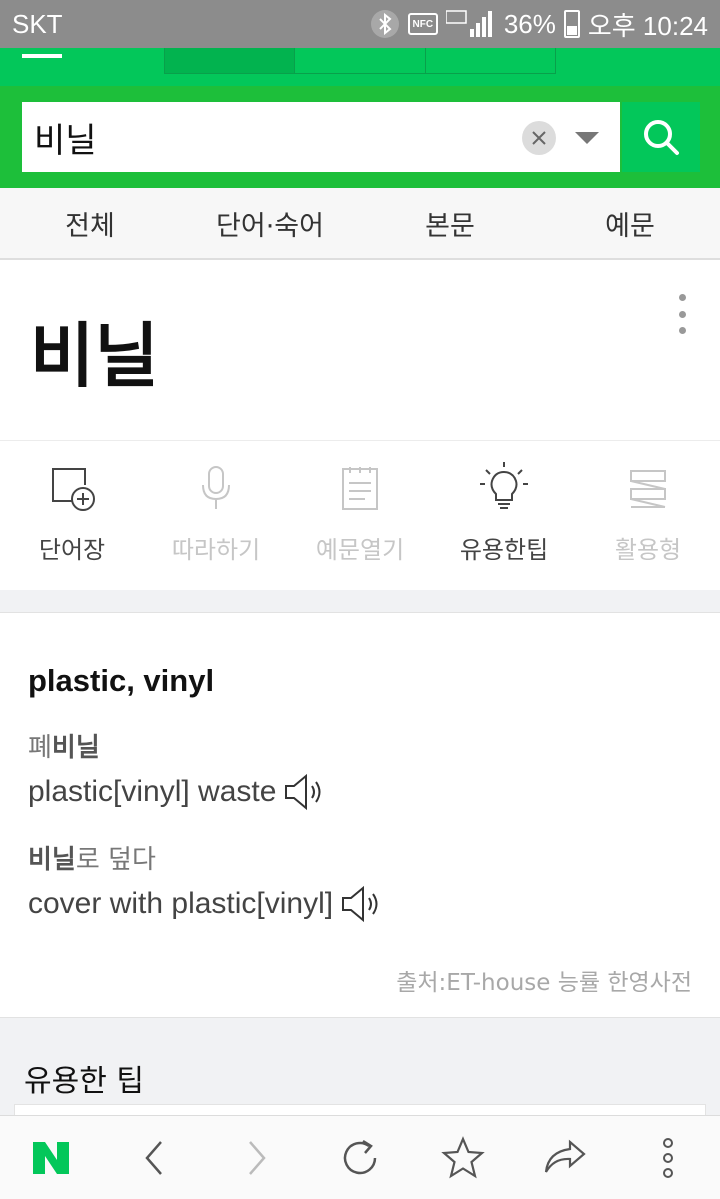 This screenshot has width=720, height=1199. What do you see at coordinates (470, 24) in the screenshot?
I see `lte-signal-icon` at bounding box center [470, 24].